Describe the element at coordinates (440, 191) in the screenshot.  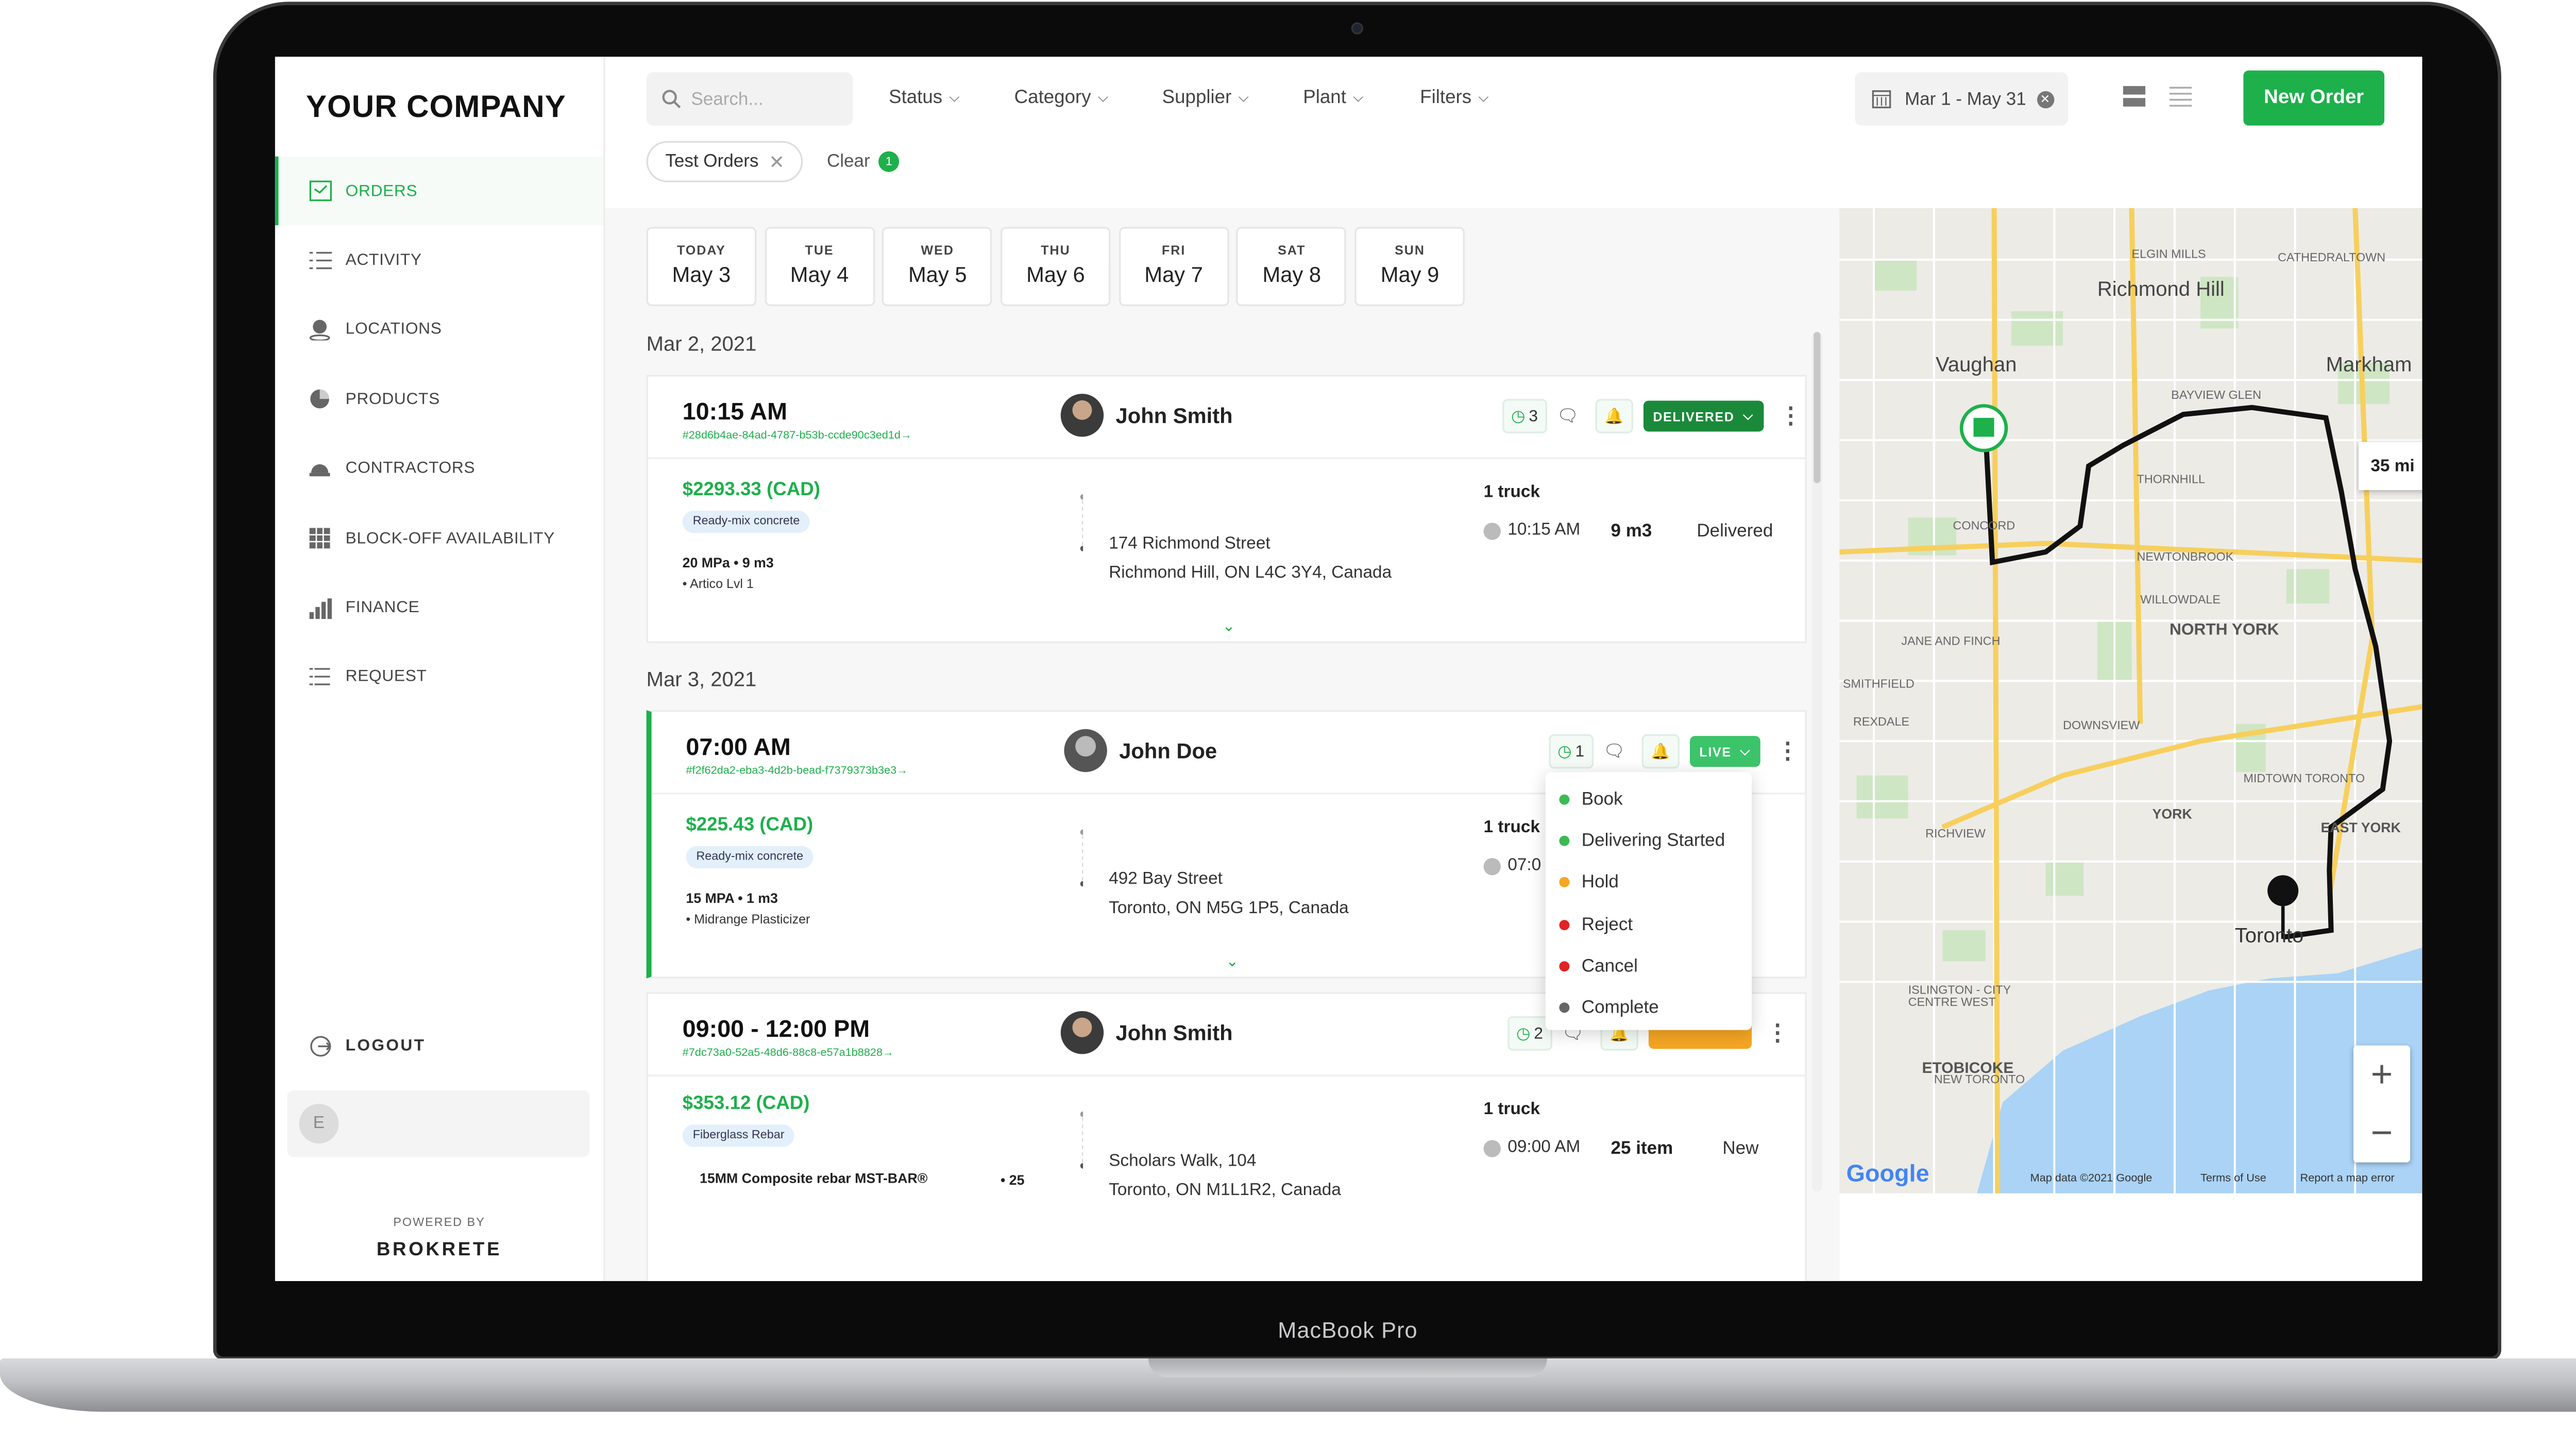
I see `sidebar-item-orders: ORDERS` at that location.